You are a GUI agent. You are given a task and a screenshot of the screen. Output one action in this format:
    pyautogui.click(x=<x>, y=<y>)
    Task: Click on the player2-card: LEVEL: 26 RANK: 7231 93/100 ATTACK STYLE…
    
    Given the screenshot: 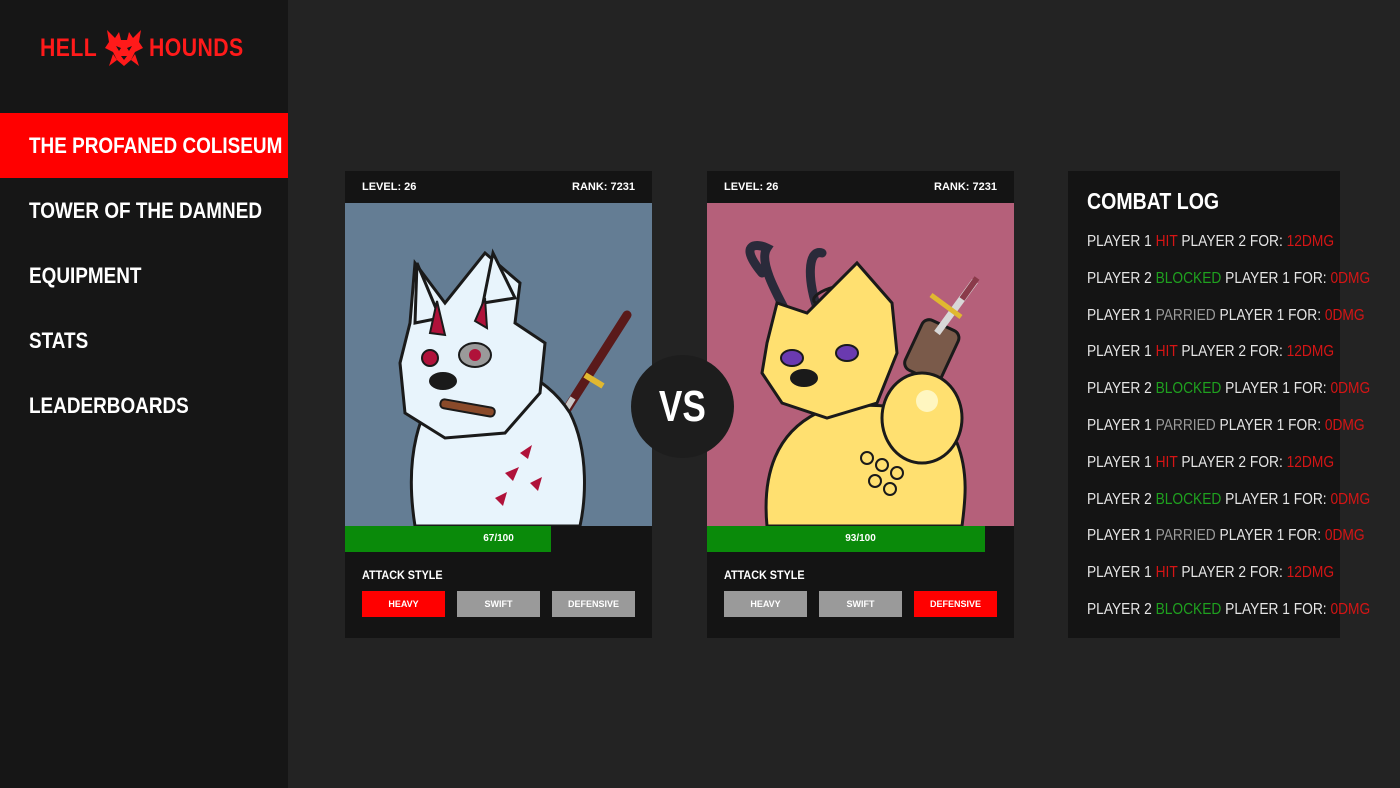 What is the action you would take?
    pyautogui.click(x=860, y=404)
    